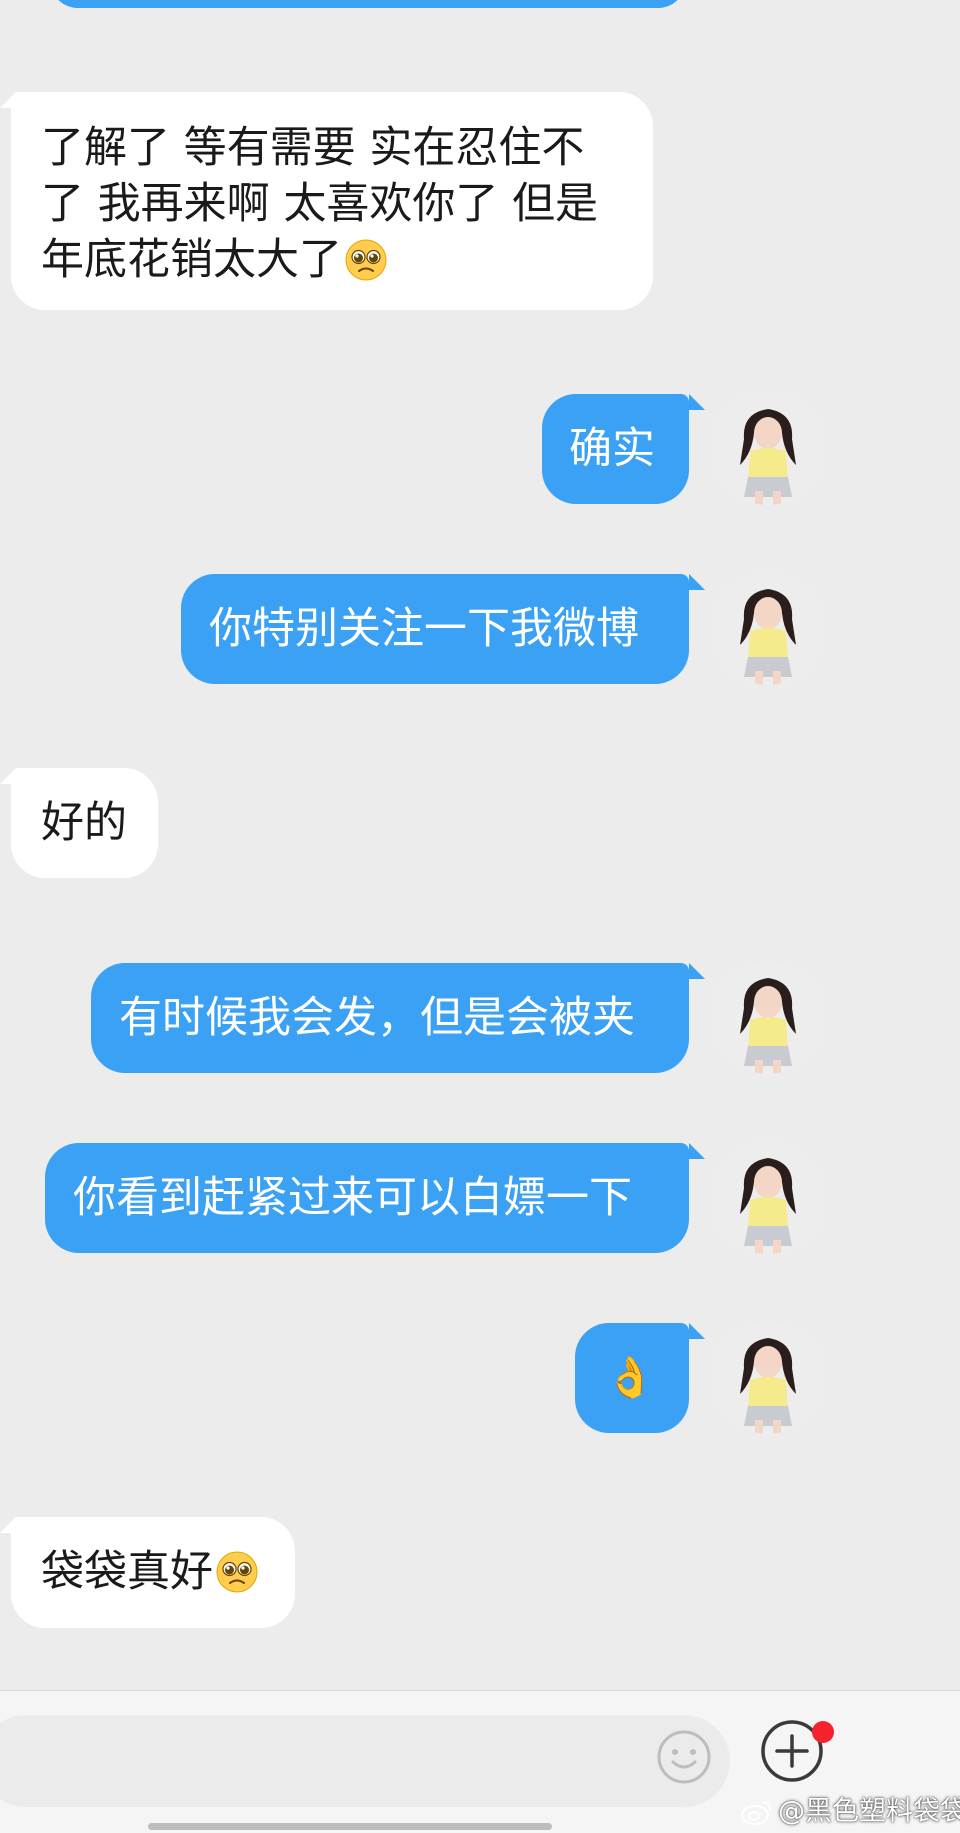 The image size is (960, 1833). What do you see at coordinates (352, 1198) in the screenshot?
I see `message-text: 你看到赶紧过来可以白嫖一下` at bounding box center [352, 1198].